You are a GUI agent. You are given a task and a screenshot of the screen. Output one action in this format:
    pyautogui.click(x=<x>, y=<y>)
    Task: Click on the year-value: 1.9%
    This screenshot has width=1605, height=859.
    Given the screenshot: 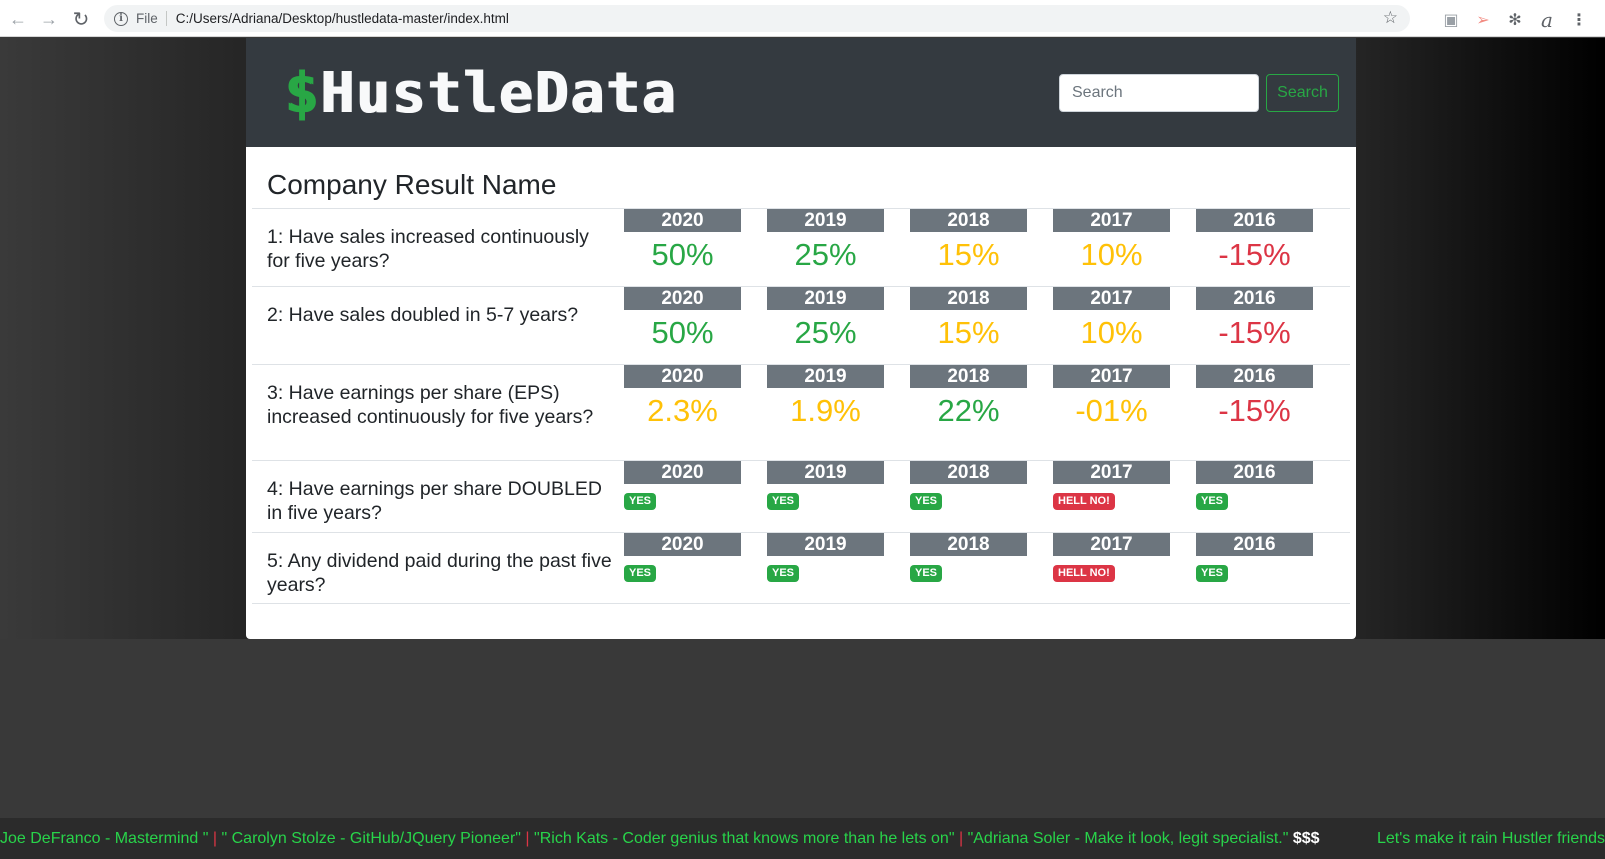 What is the action you would take?
    pyautogui.click(x=825, y=410)
    